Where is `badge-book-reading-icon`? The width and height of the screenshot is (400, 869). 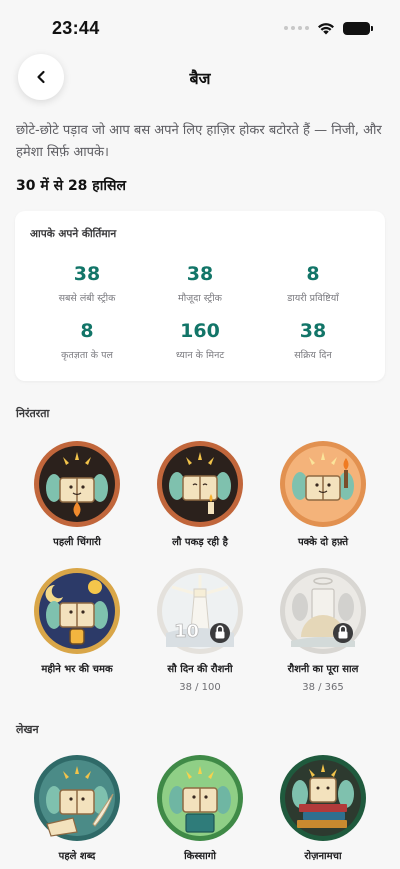 badge-book-reading-icon is located at coordinates (200, 798).